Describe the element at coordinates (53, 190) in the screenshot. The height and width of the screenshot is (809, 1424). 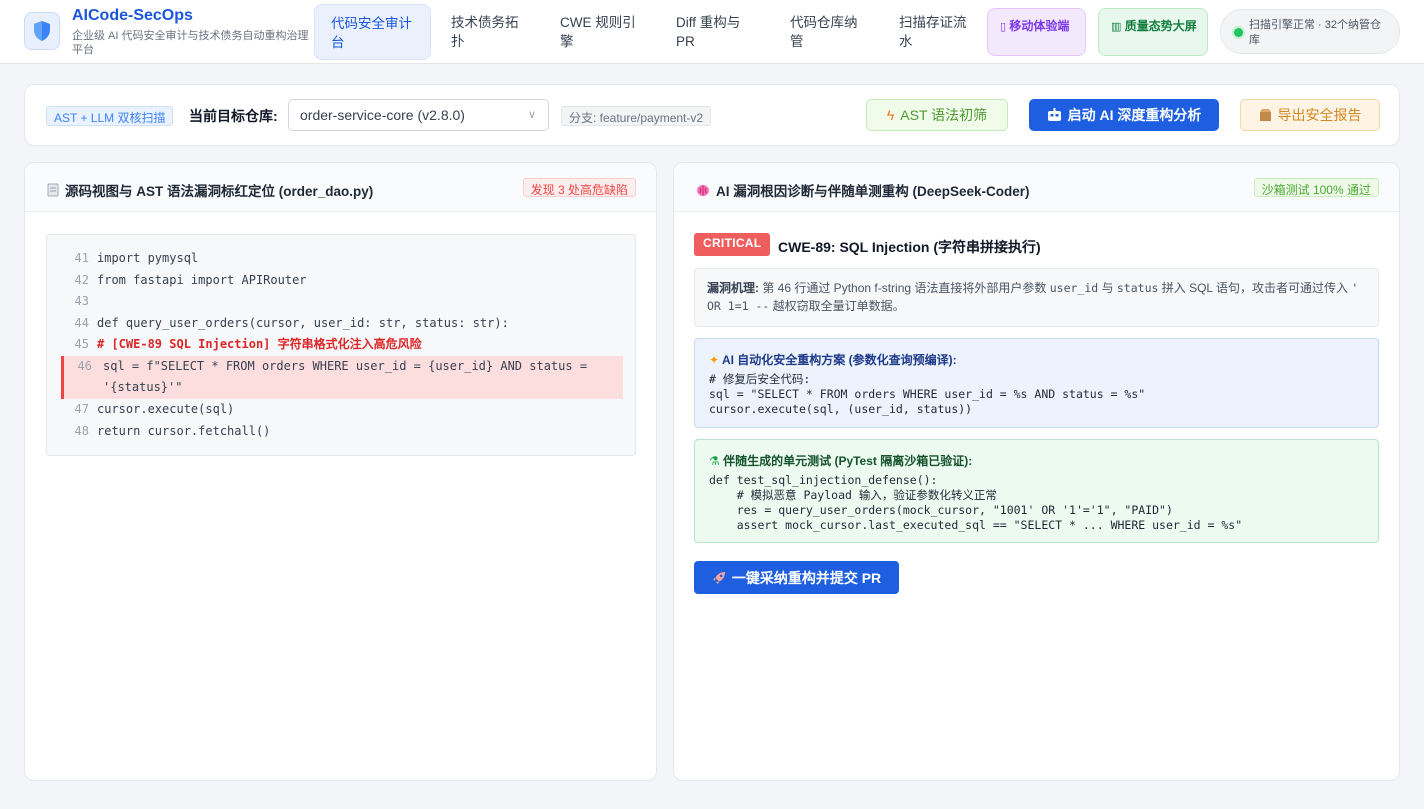
I see `document-icon` at that location.